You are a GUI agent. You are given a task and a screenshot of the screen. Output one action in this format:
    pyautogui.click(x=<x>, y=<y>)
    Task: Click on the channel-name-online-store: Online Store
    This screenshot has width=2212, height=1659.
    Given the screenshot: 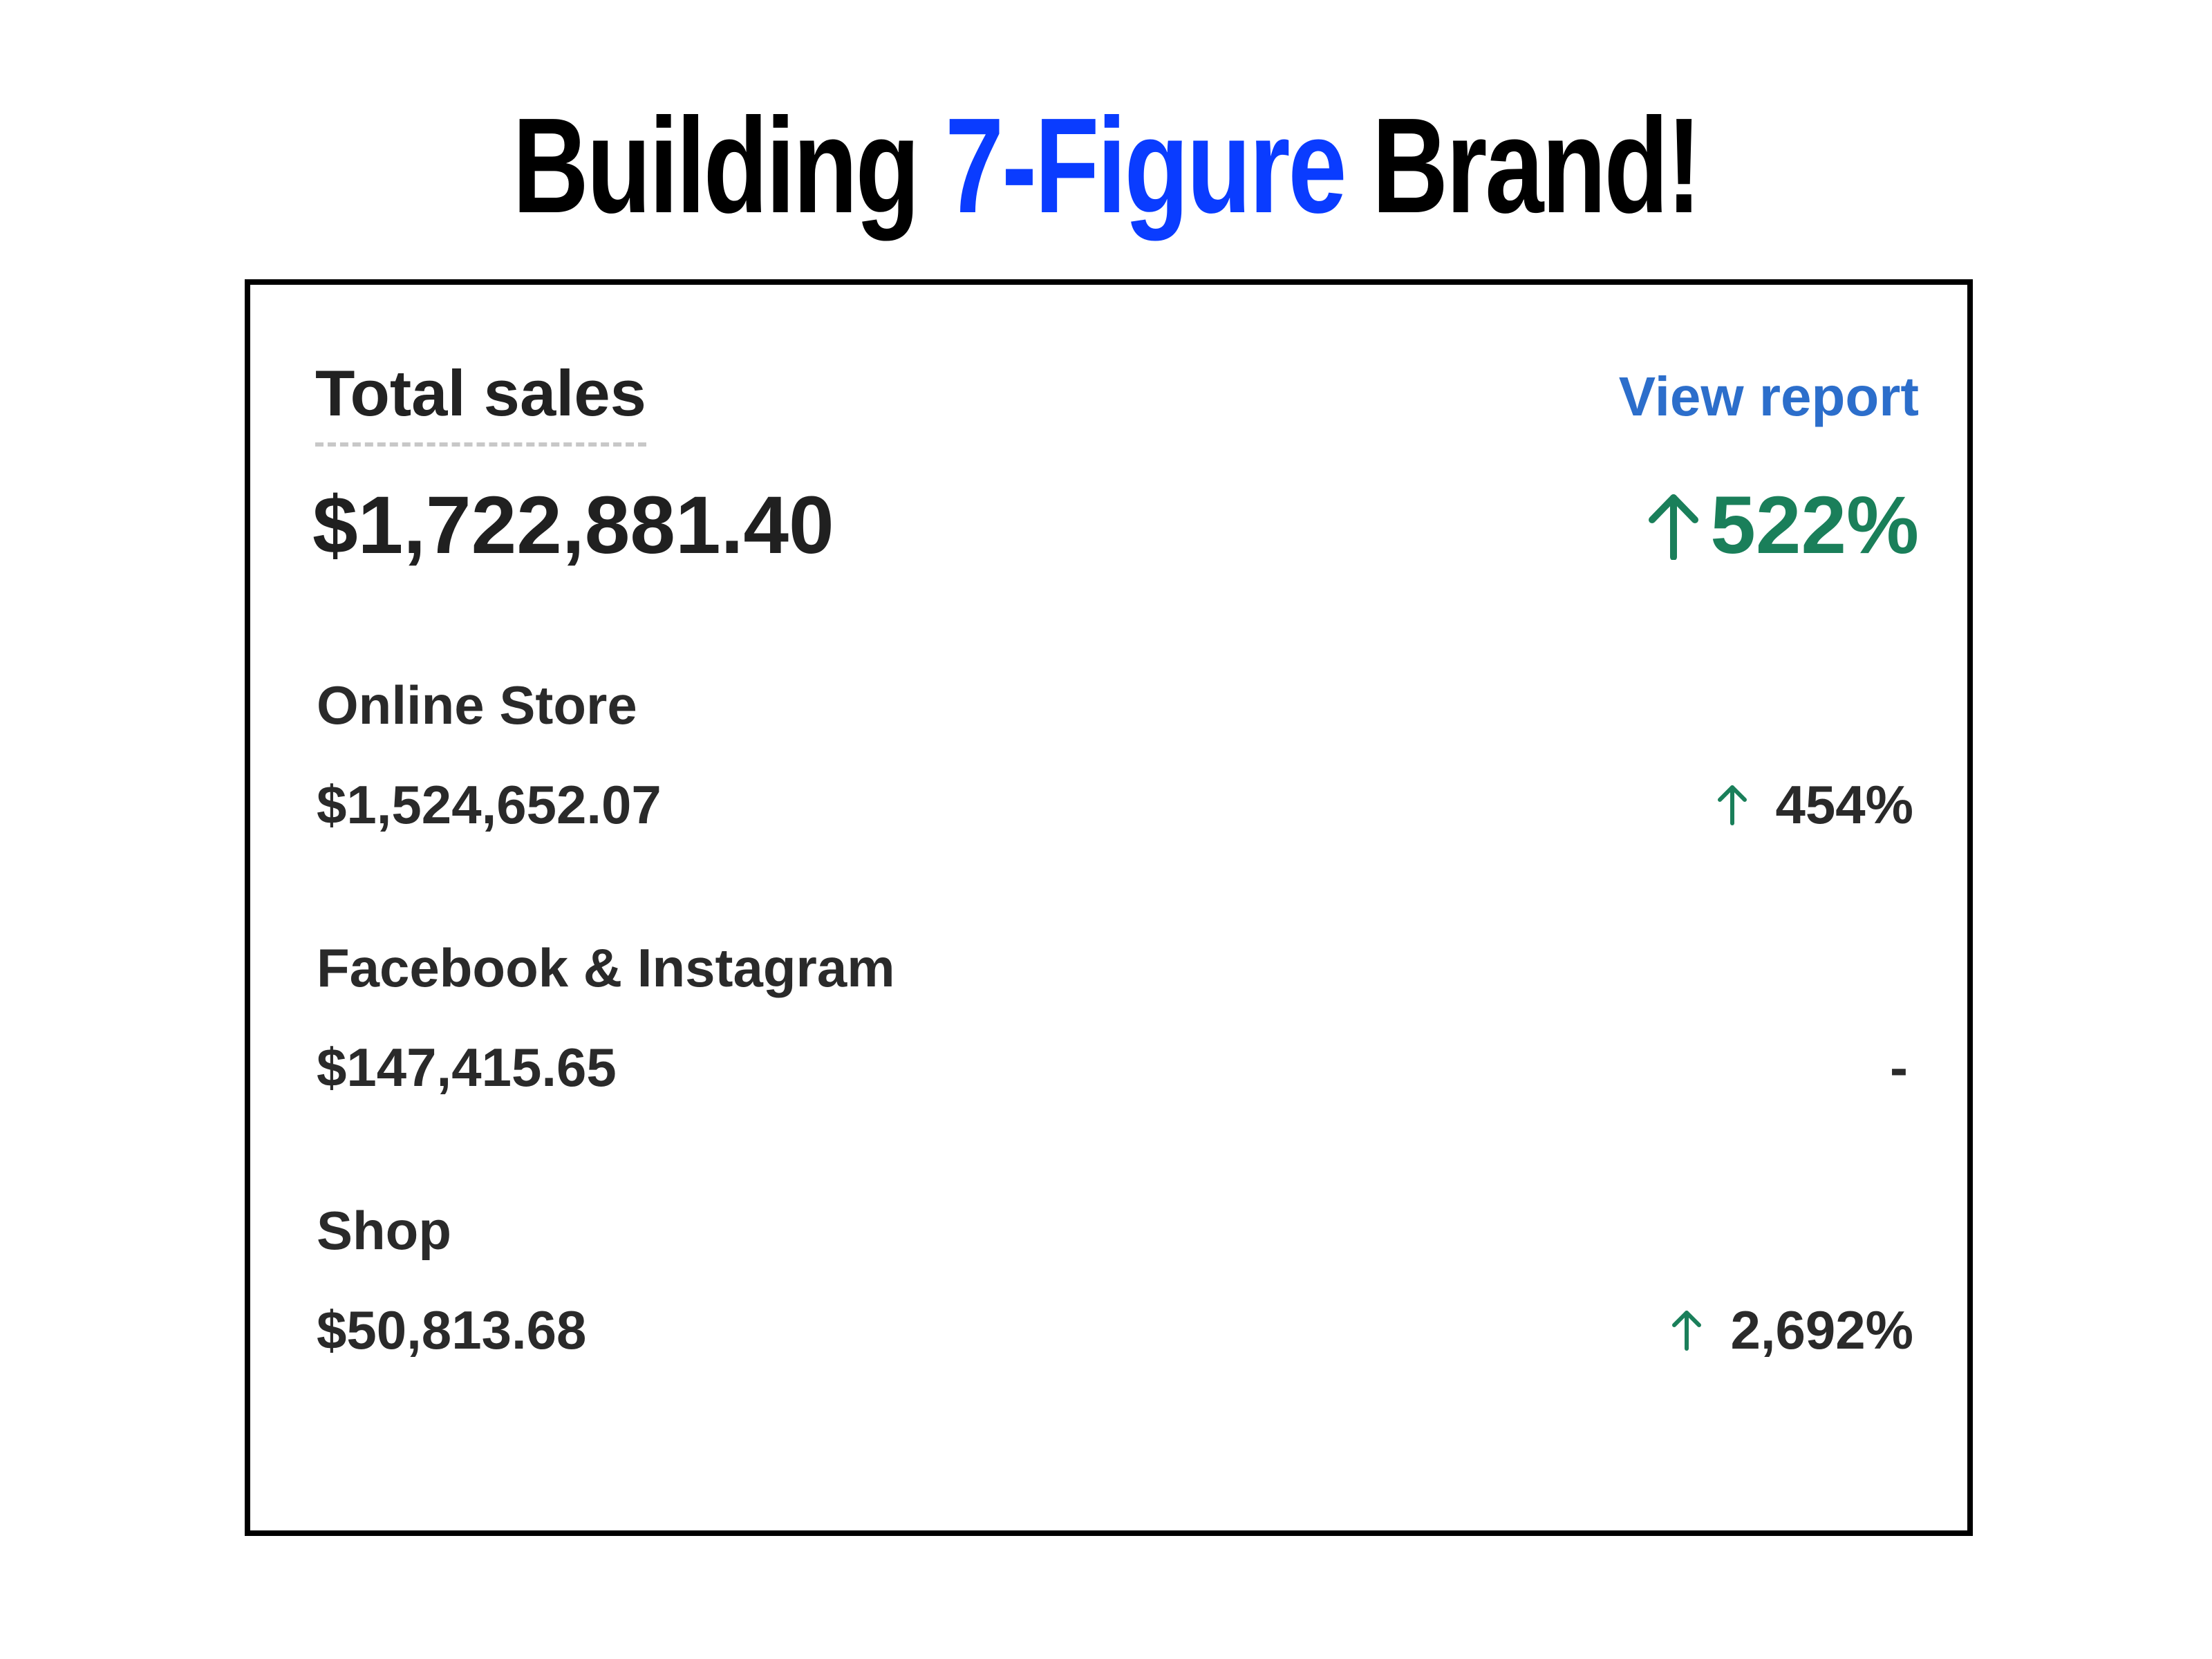 What is the action you would take?
    pyautogui.click(x=477, y=705)
    